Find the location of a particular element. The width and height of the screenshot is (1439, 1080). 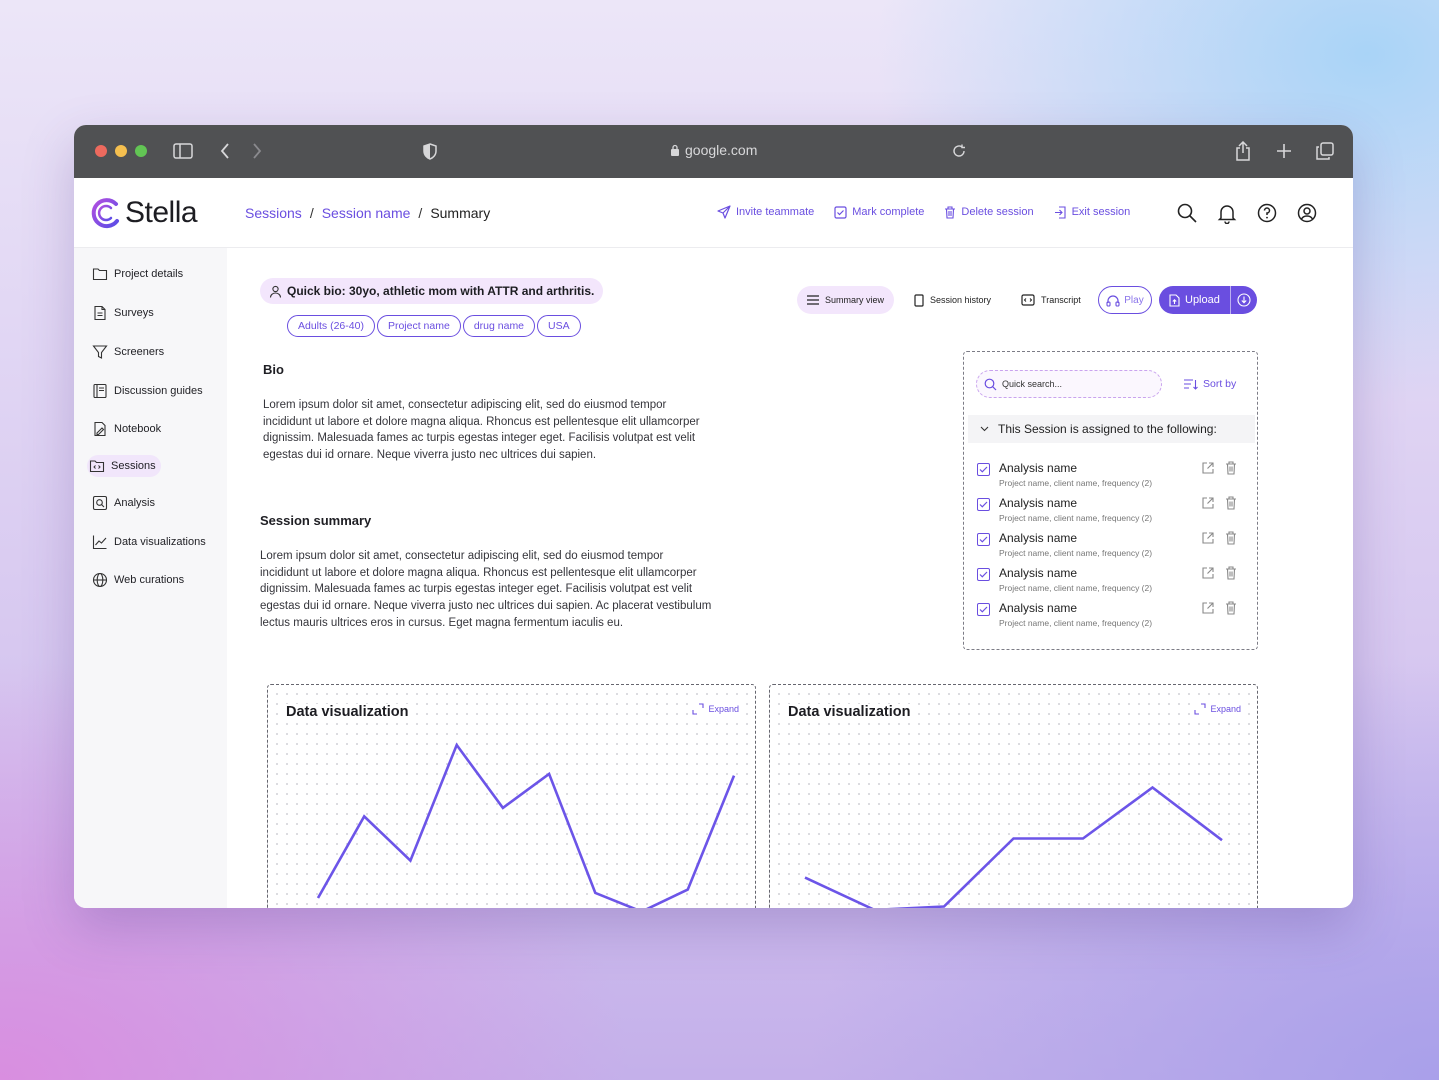

sidebar-item-surveys: Surveys is located at coordinates (123, 313).